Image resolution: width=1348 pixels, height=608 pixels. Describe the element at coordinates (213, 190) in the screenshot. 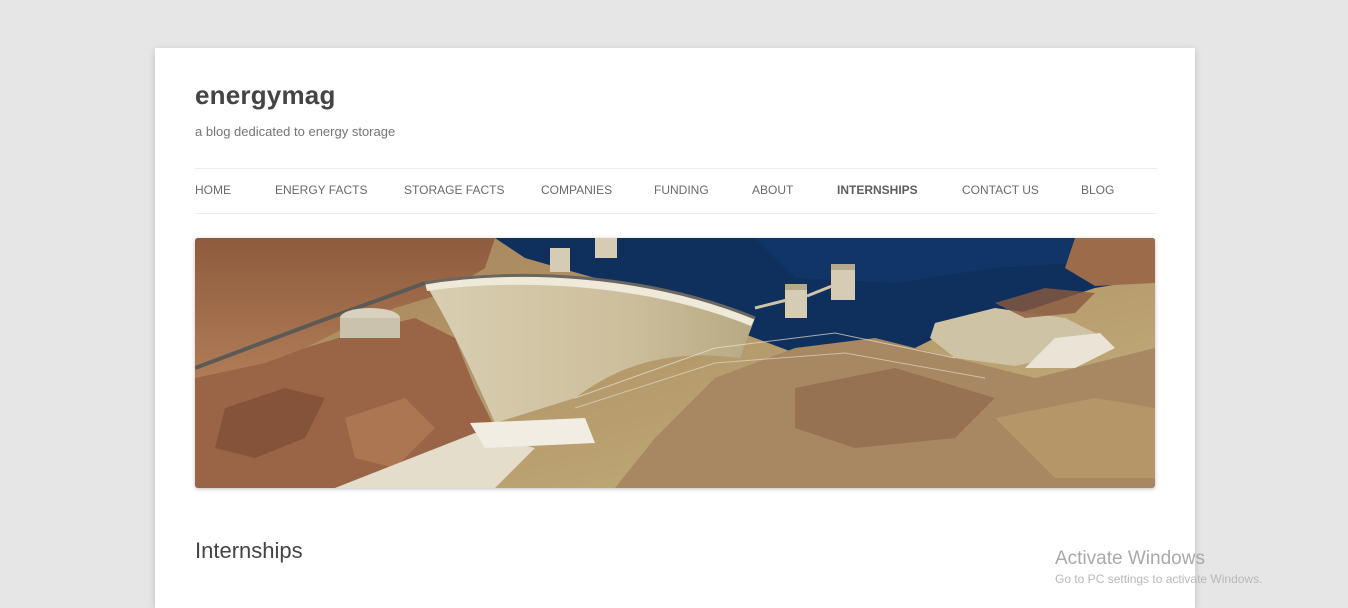

I see `nav-item-home: HOME` at that location.